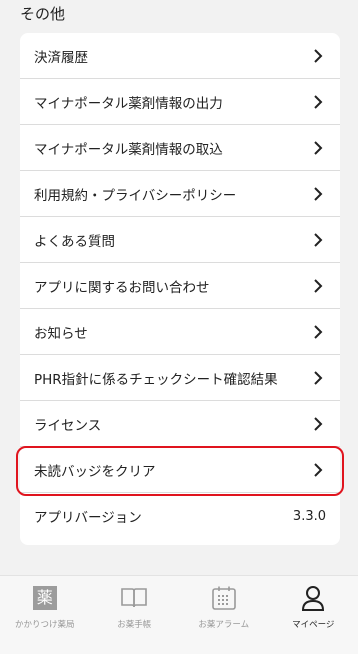  I want to click on menu-item-terms-privacy: 利用規約・プライバシーポリシー, so click(180, 194).